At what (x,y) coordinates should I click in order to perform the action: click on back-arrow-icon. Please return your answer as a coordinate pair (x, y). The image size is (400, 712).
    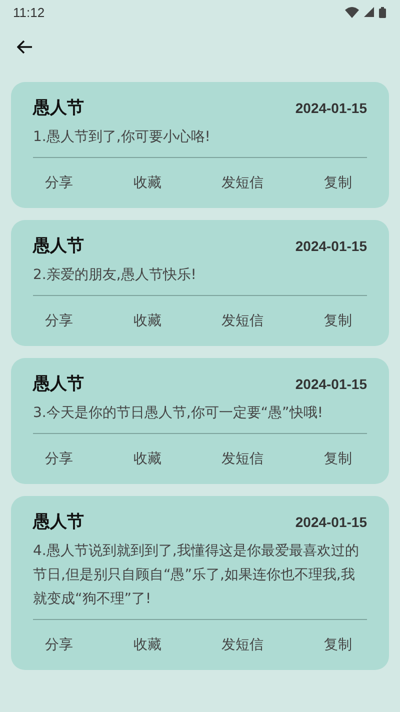
    Looking at the image, I should click on (25, 47).